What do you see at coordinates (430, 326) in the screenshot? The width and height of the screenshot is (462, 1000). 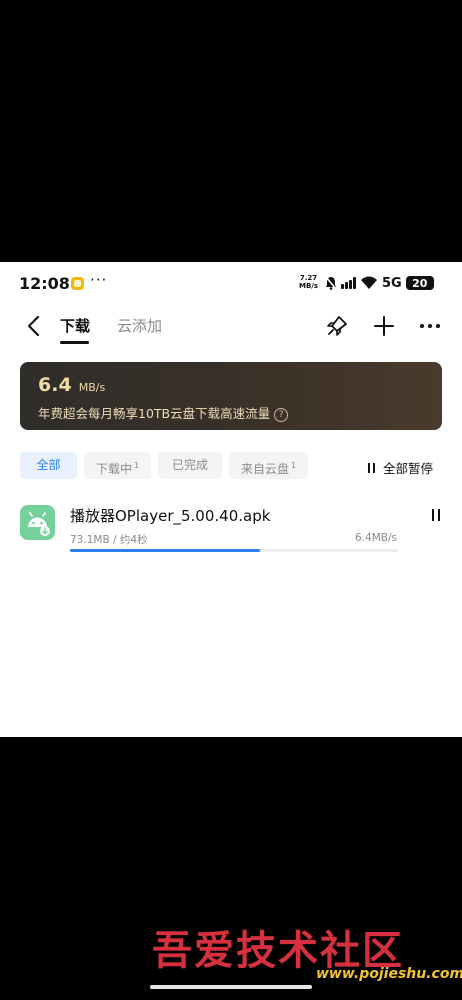 I see `more-icon` at bounding box center [430, 326].